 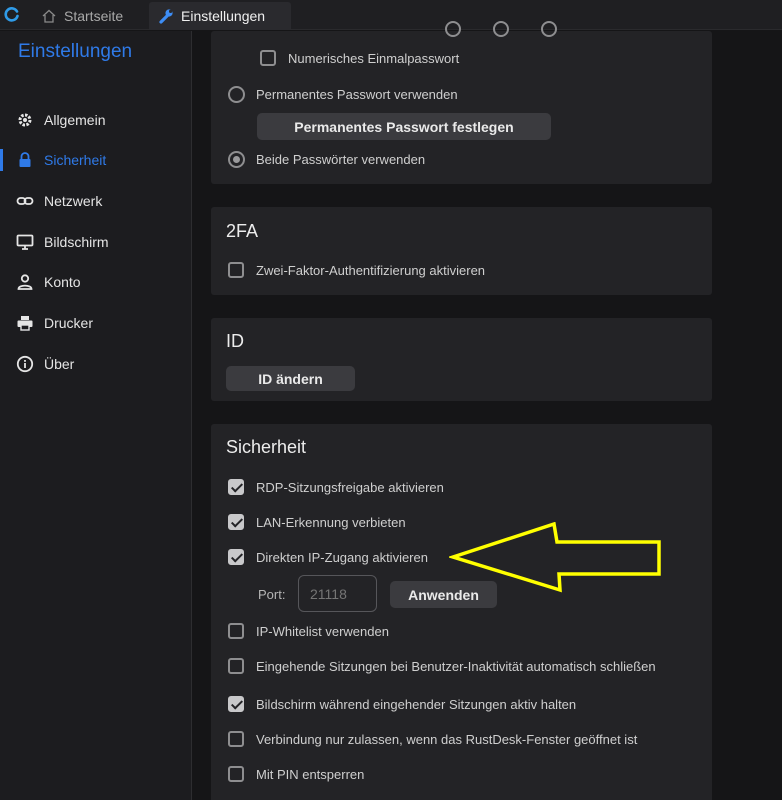 What do you see at coordinates (76, 242) in the screenshot?
I see `sidebar-item-label: Bildschirm` at bounding box center [76, 242].